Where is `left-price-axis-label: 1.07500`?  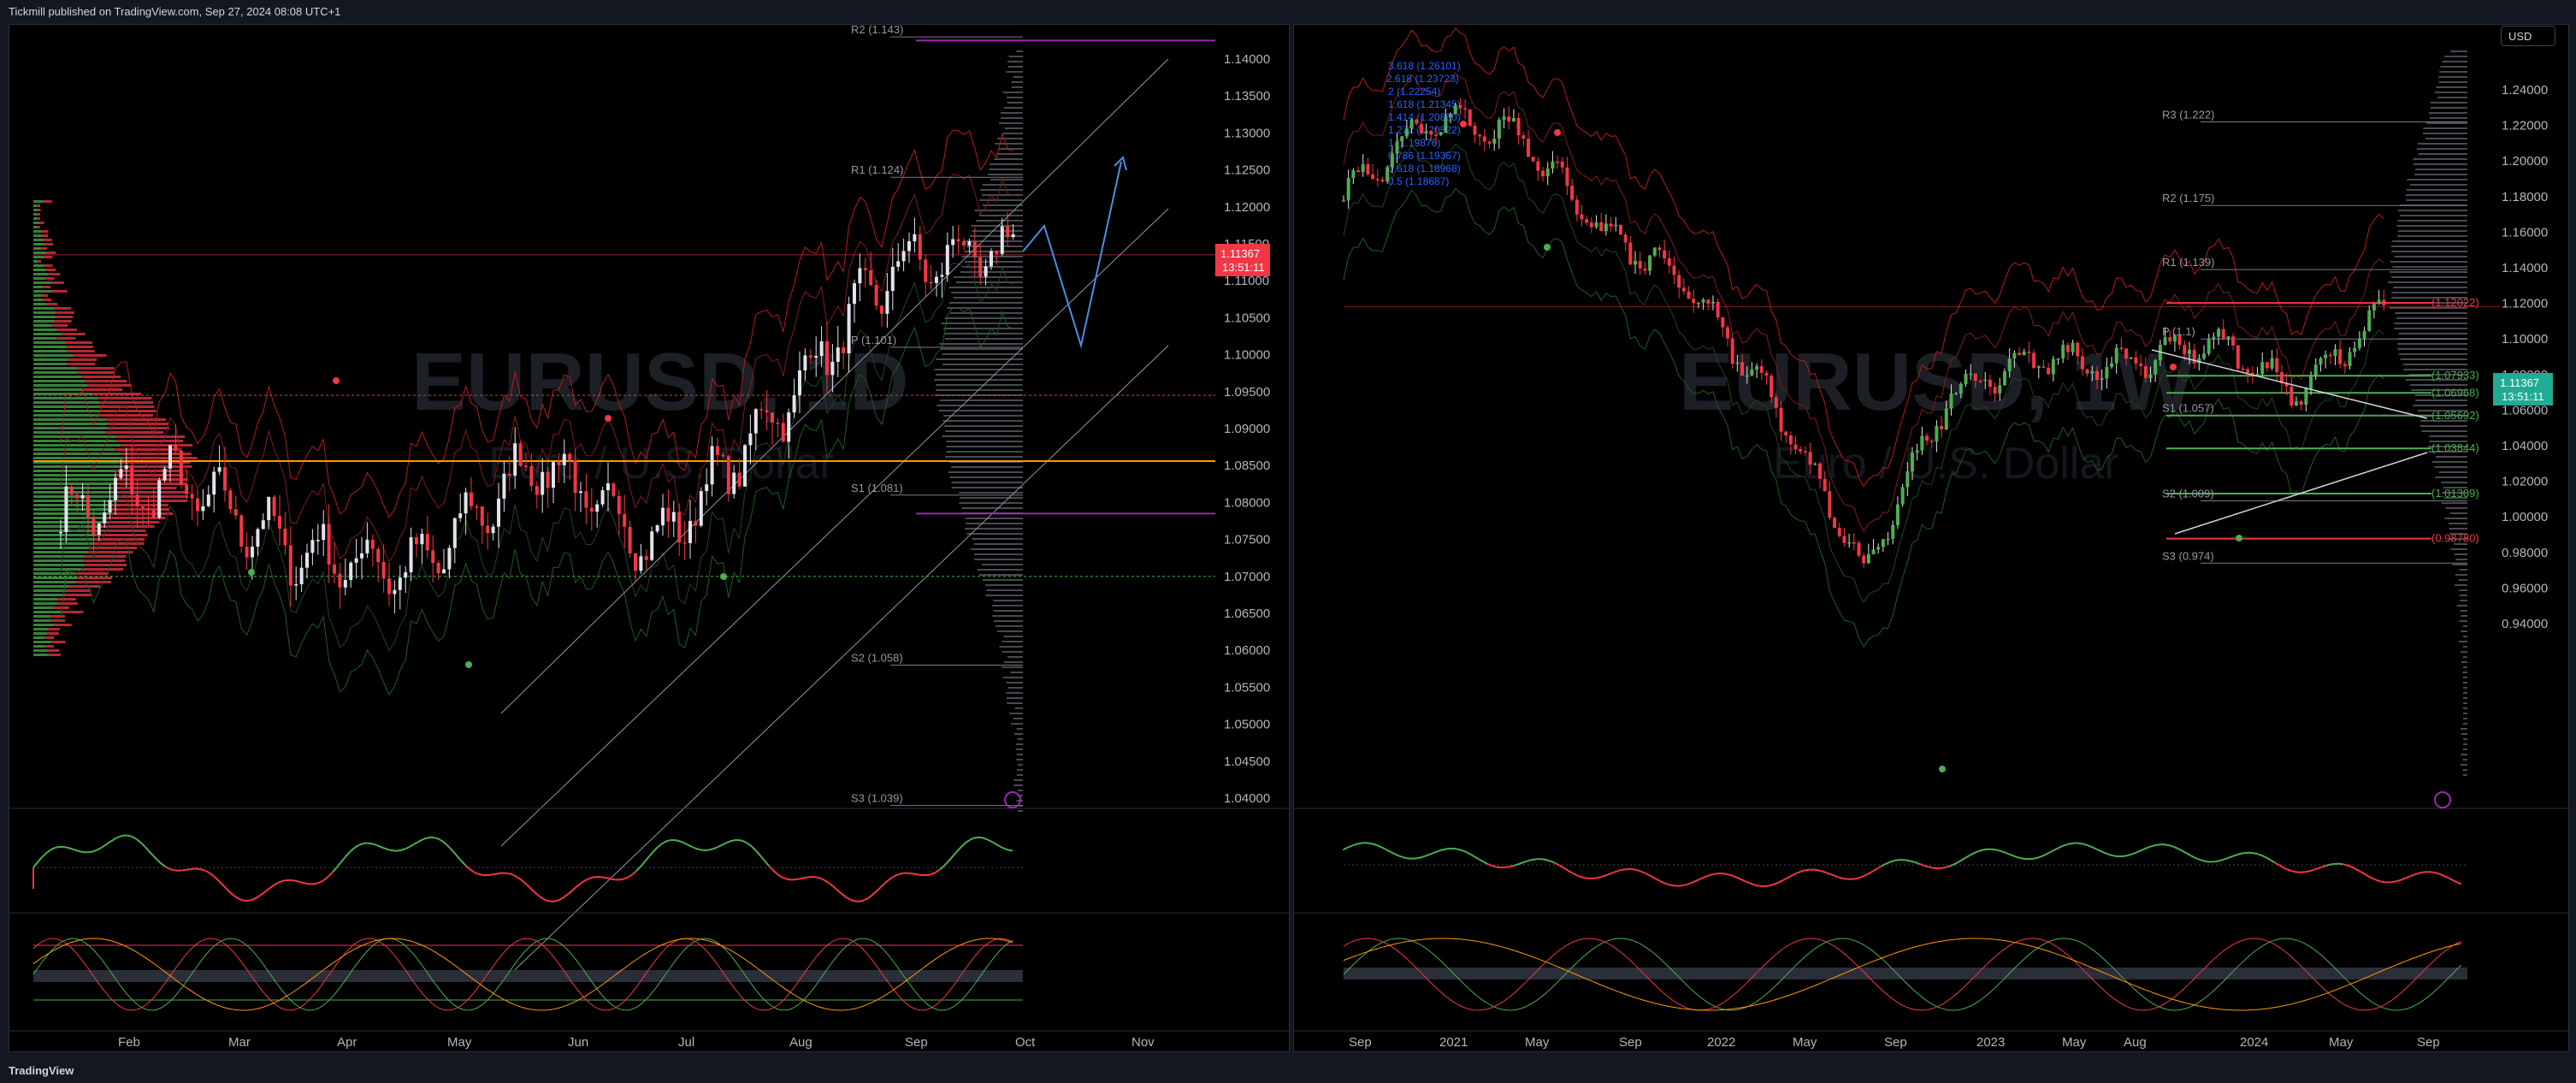 left-price-axis-label: 1.07500 is located at coordinates (1247, 540).